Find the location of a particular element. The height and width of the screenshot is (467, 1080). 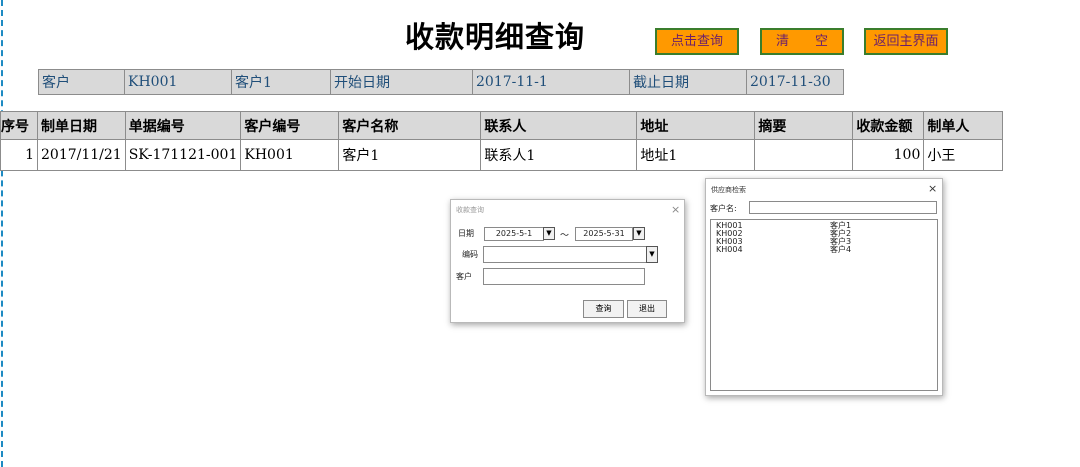

header-cell: 地址 is located at coordinates (696, 125).